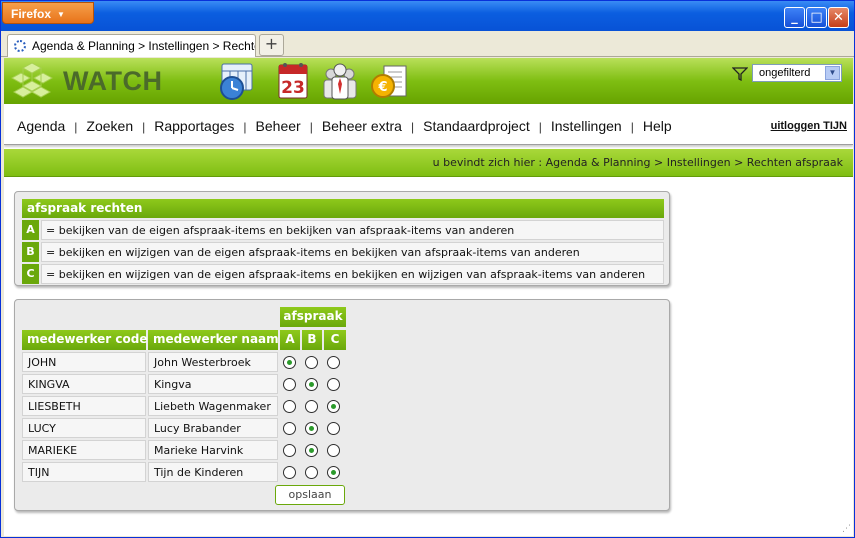 This screenshot has height=538, width=855. Describe the element at coordinates (85, 340) in the screenshot. I see `column-header-code: medewerker code` at that location.